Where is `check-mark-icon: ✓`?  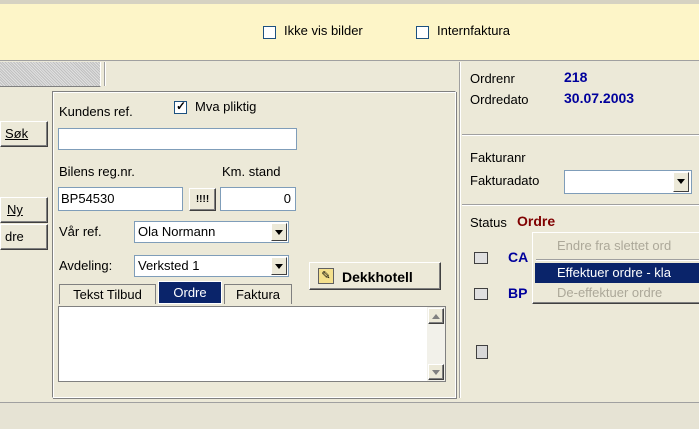 check-mark-icon: ✓ is located at coordinates (181, 106).